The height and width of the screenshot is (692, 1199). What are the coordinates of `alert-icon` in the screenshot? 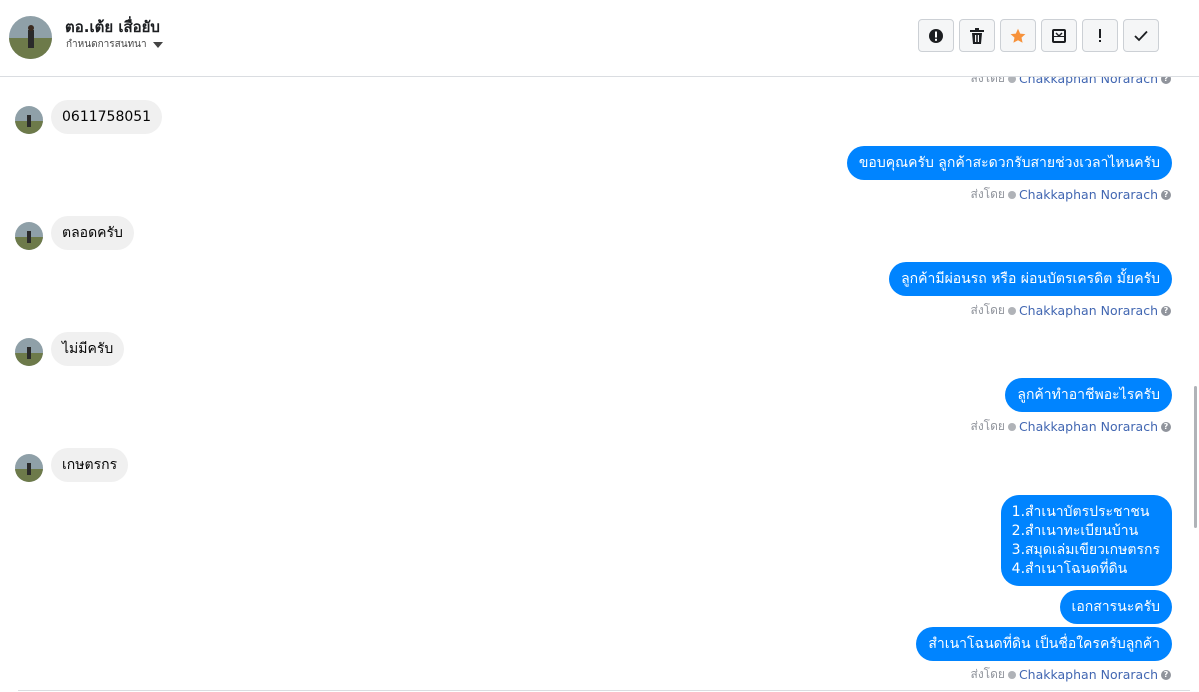 It's located at (936, 35).